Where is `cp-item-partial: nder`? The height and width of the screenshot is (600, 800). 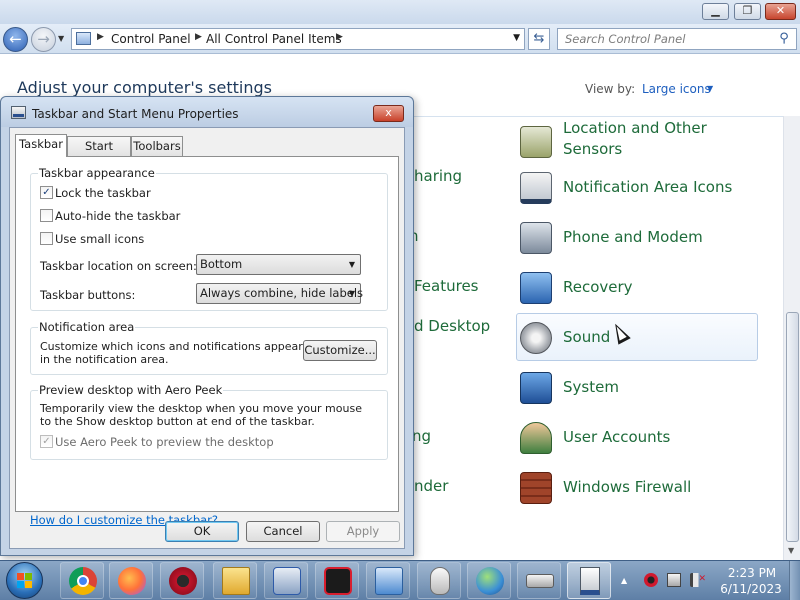 cp-item-partial: nder is located at coordinates (431, 486).